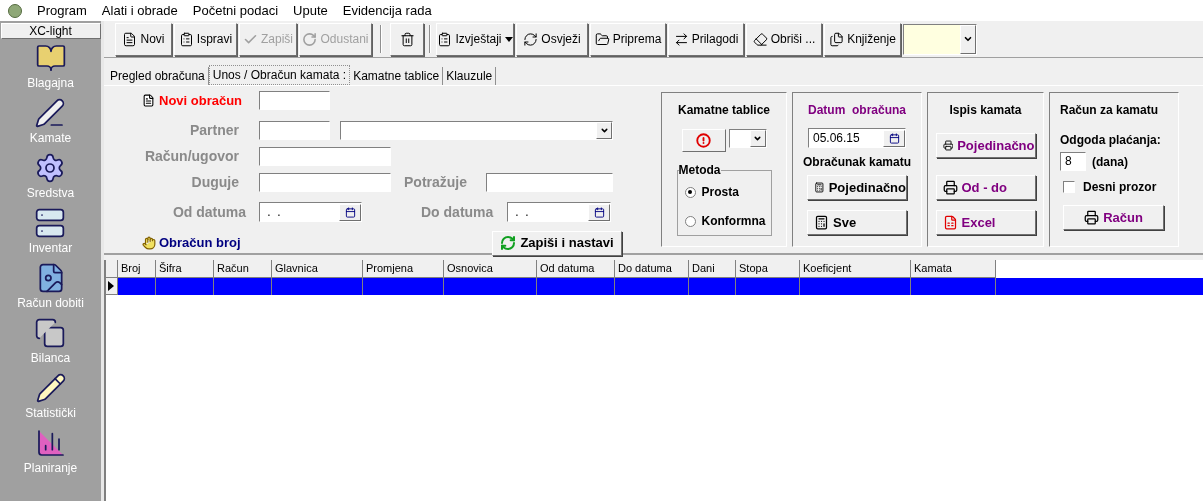  I want to click on days-label: (dana), so click(1110, 162).